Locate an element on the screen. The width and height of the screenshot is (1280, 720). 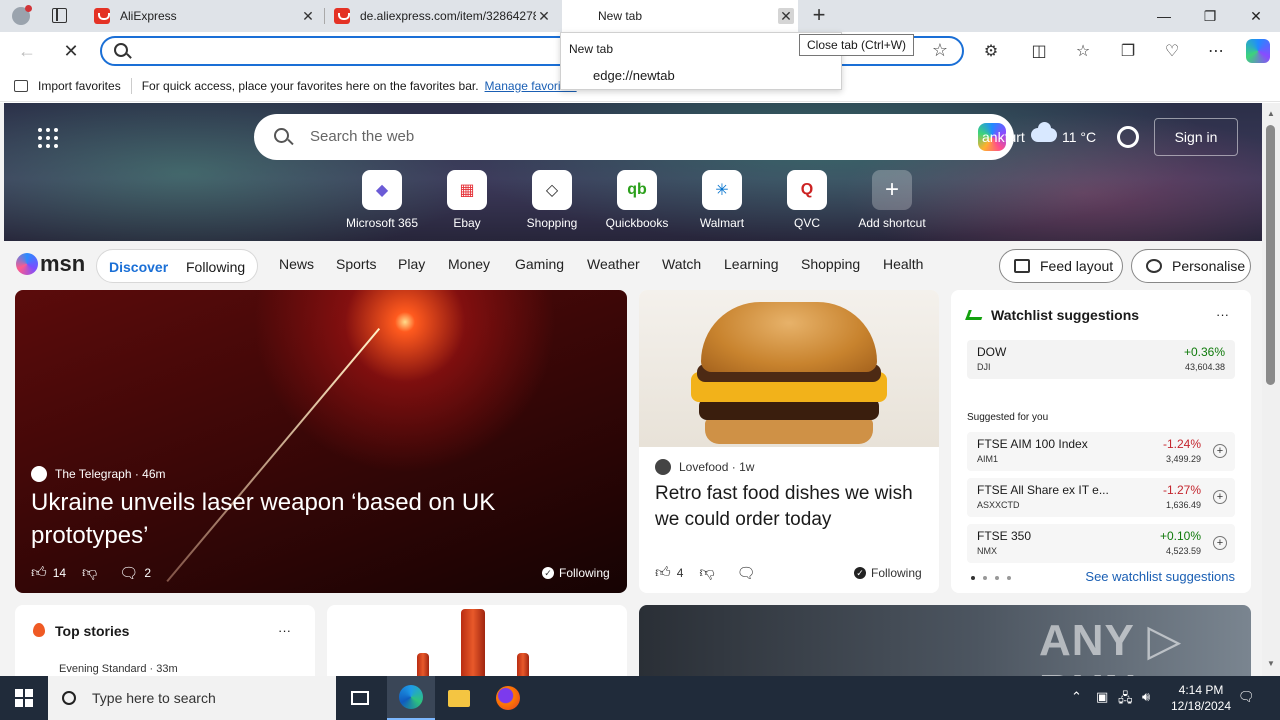
new-tab-button: + is located at coordinates (819, 15).